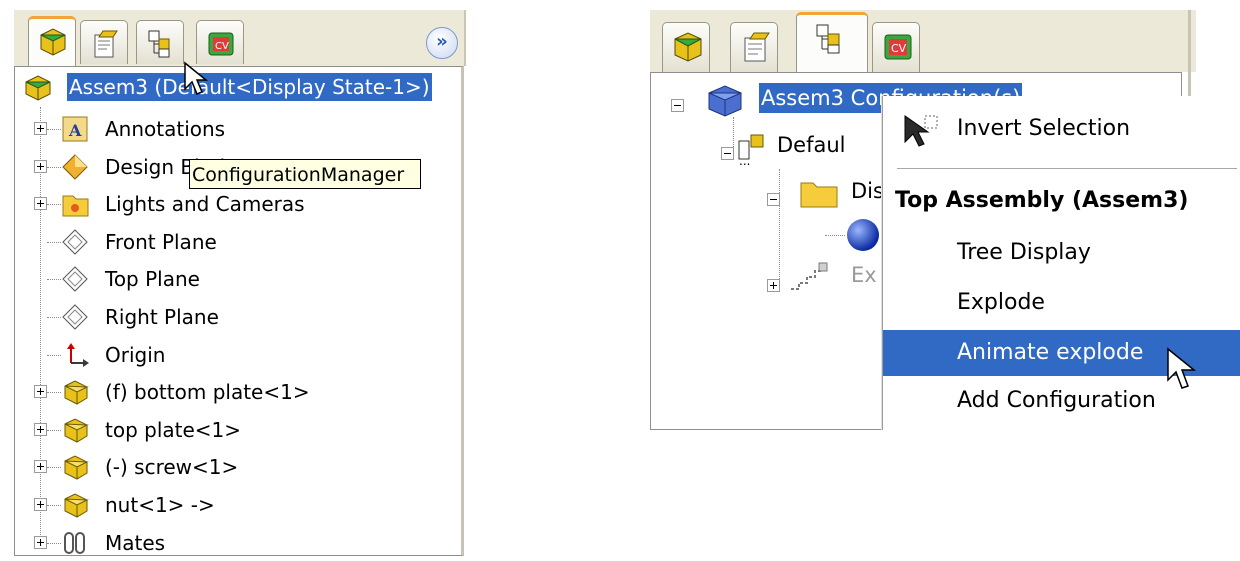 The image size is (1240, 561). Describe the element at coordinates (172, 467) in the screenshot. I see `tree-item-label: (-) screw<1>` at that location.